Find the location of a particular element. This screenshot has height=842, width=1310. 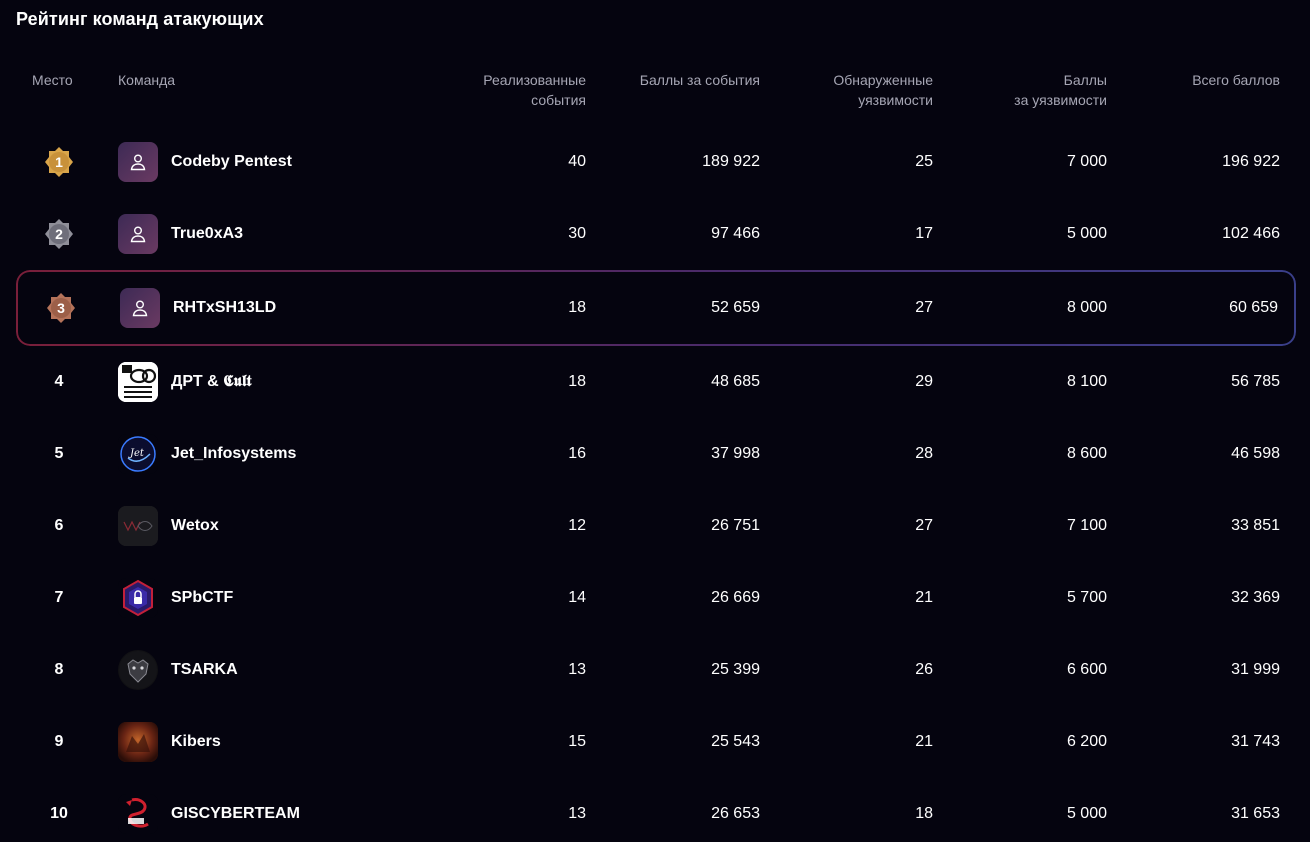

vulns-value: 18 is located at coordinates (924, 813).